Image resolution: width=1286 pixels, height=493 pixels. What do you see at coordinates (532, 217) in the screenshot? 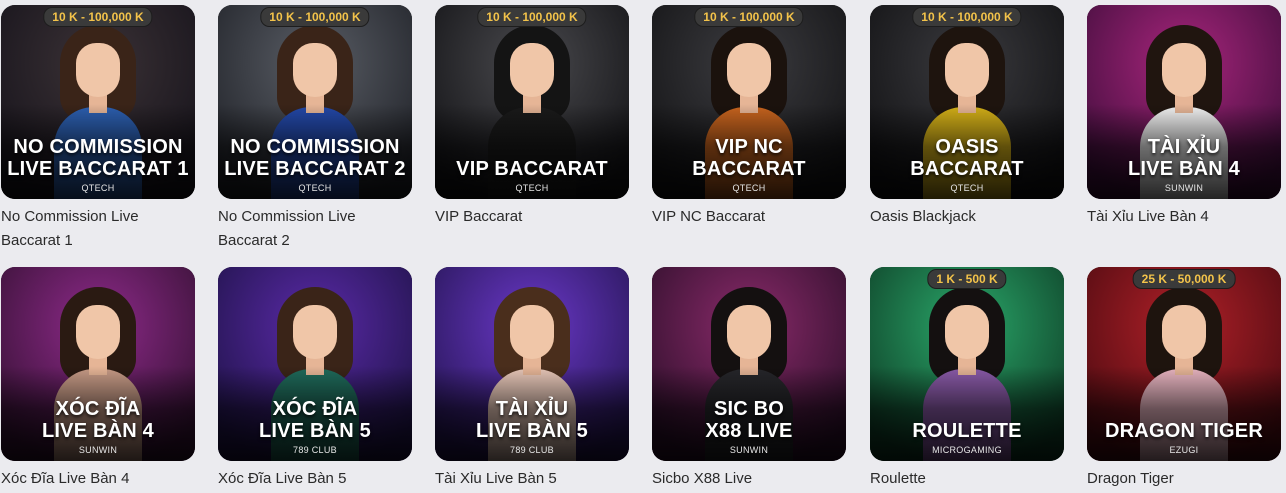
I see `game-name: VIP Baccarat` at bounding box center [532, 217].